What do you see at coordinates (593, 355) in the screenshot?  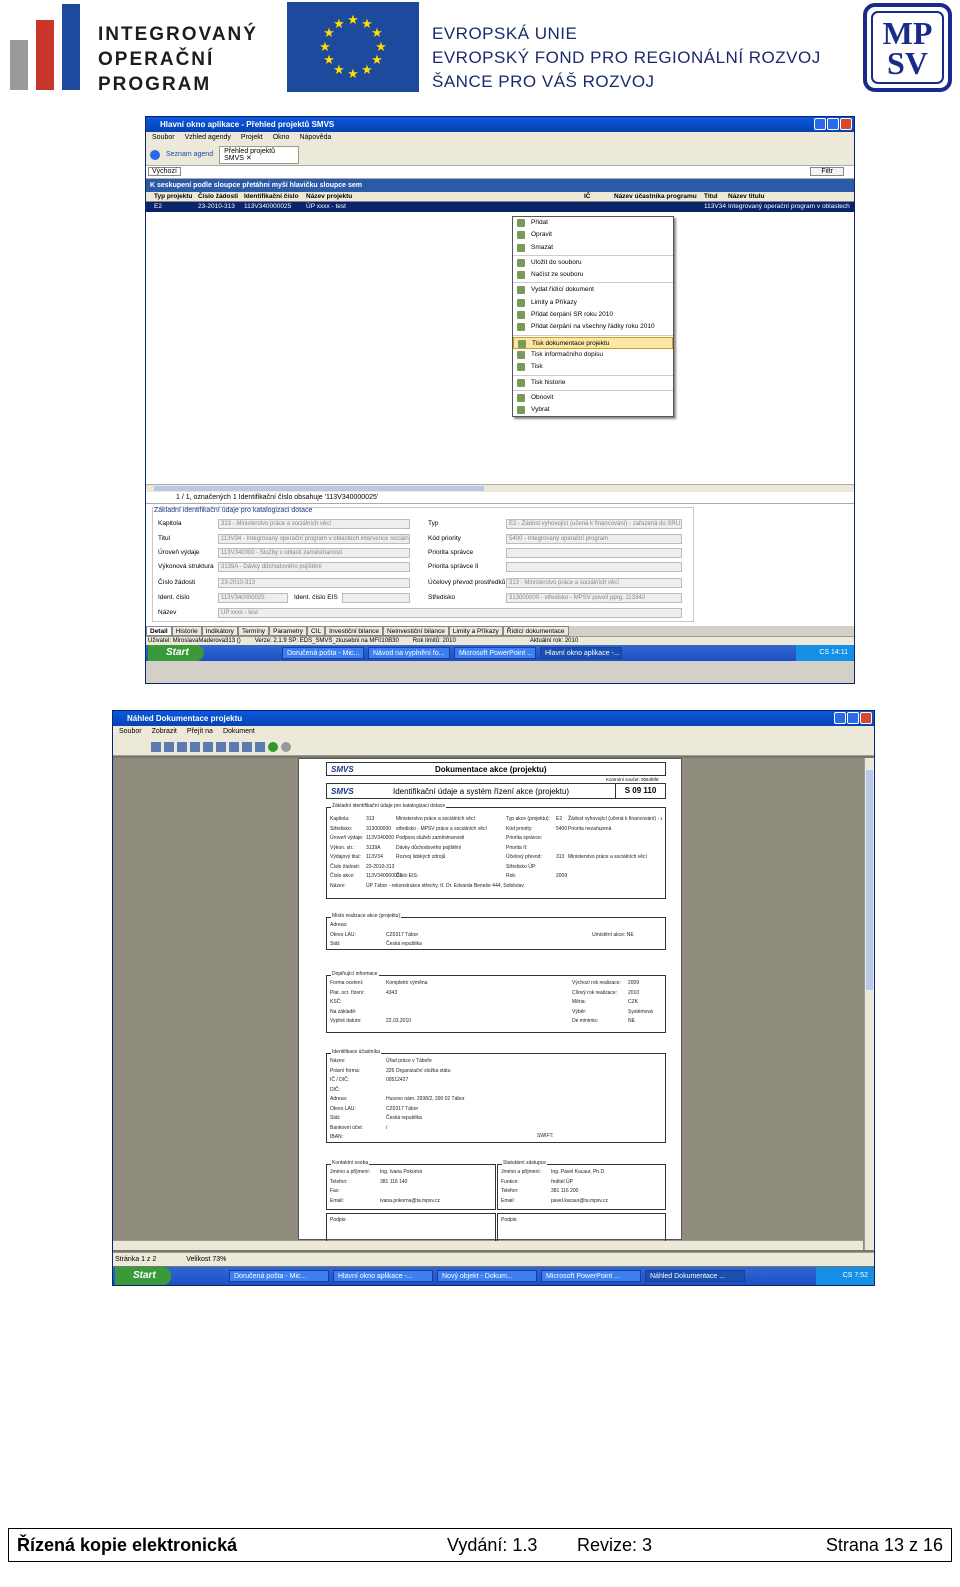 I see `ctx-item-tisk-dopisu: Tisk informačního dopisu` at bounding box center [593, 355].